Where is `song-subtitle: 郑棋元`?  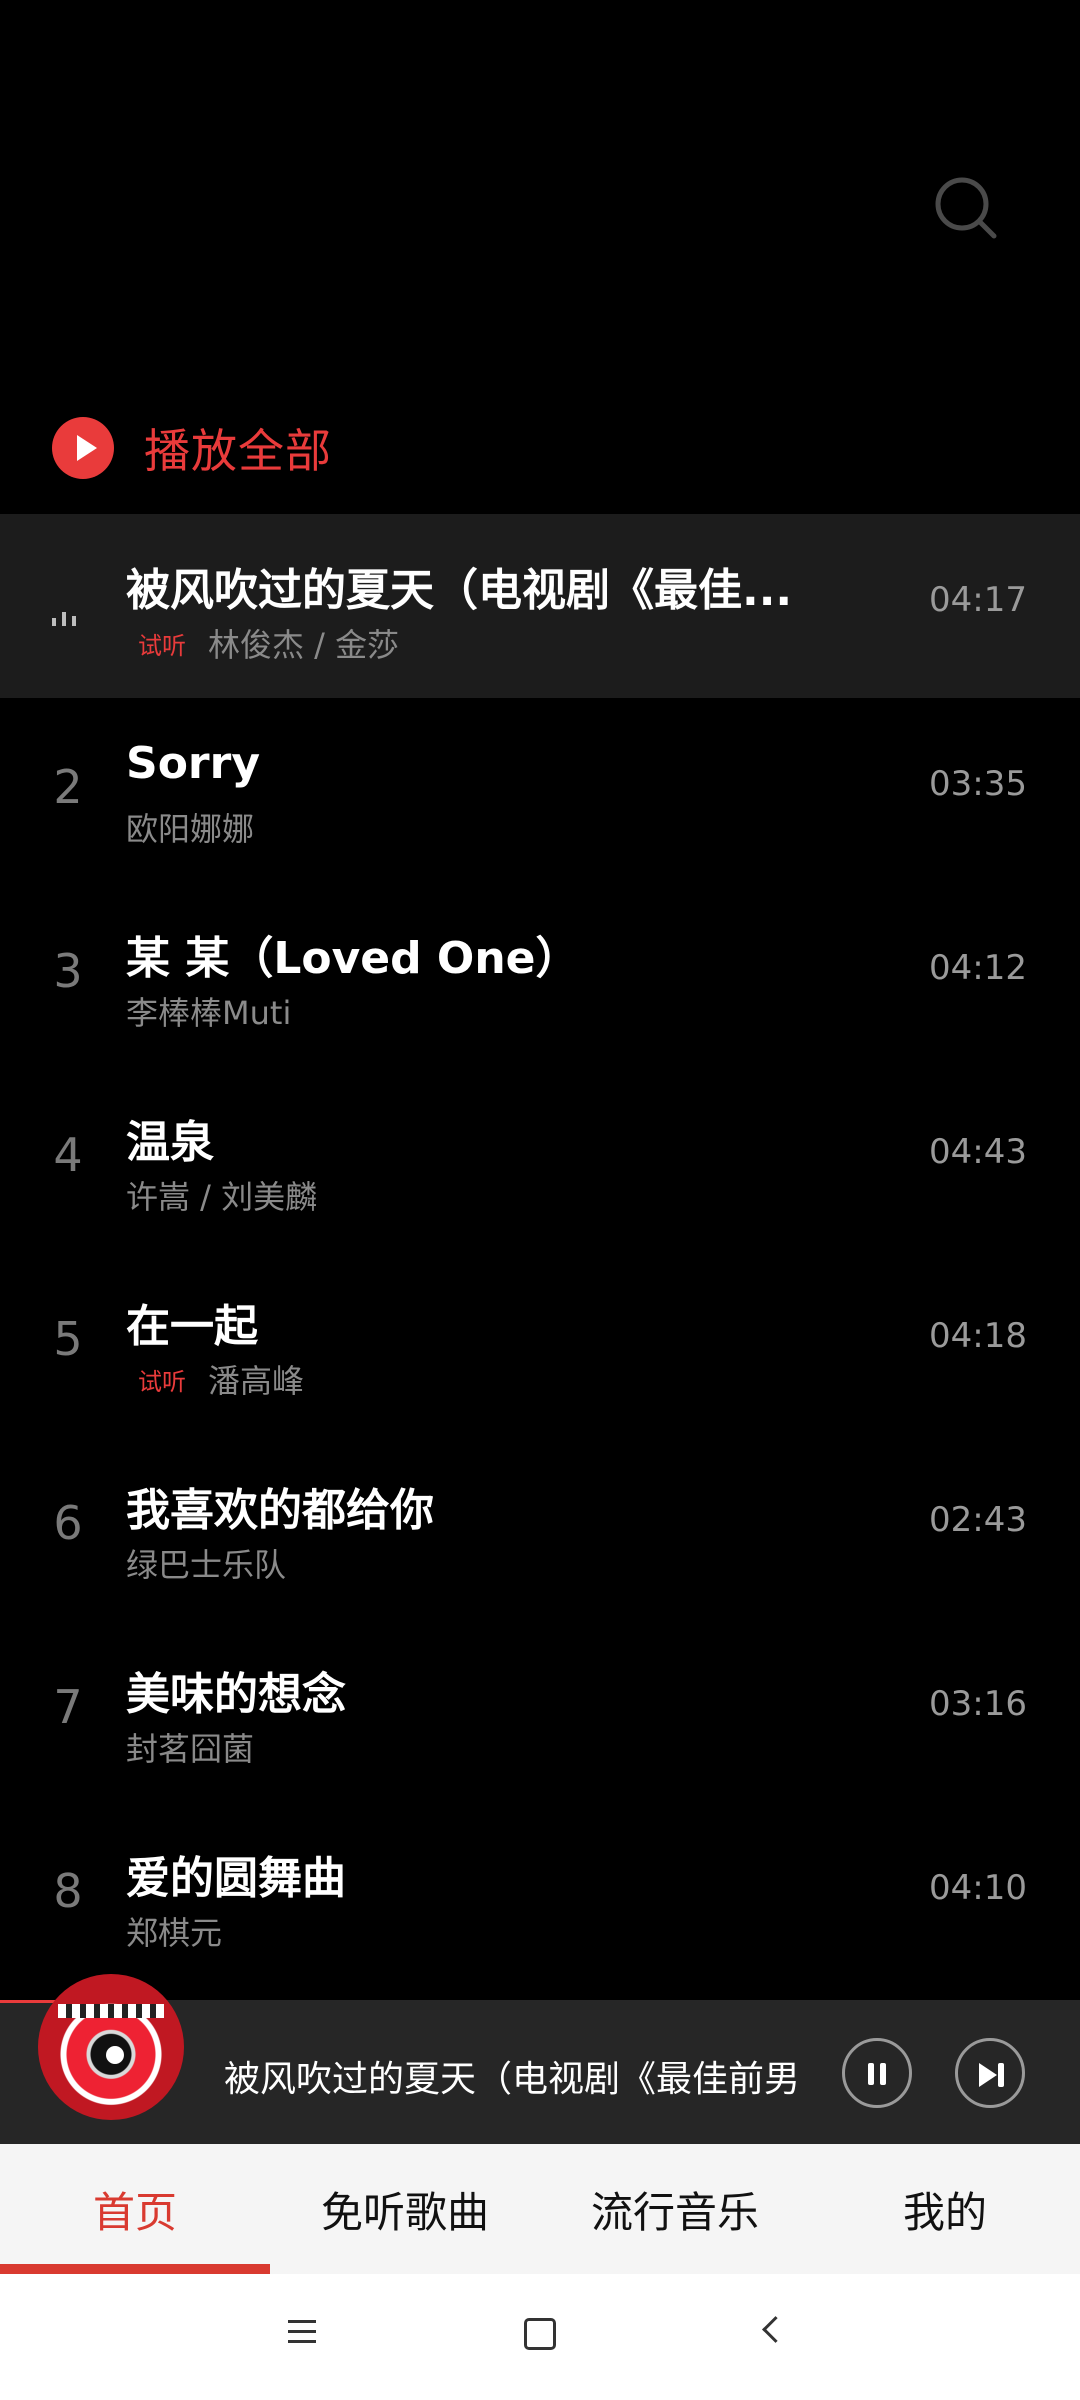
song-subtitle: 郑棋元 is located at coordinates (174, 1931).